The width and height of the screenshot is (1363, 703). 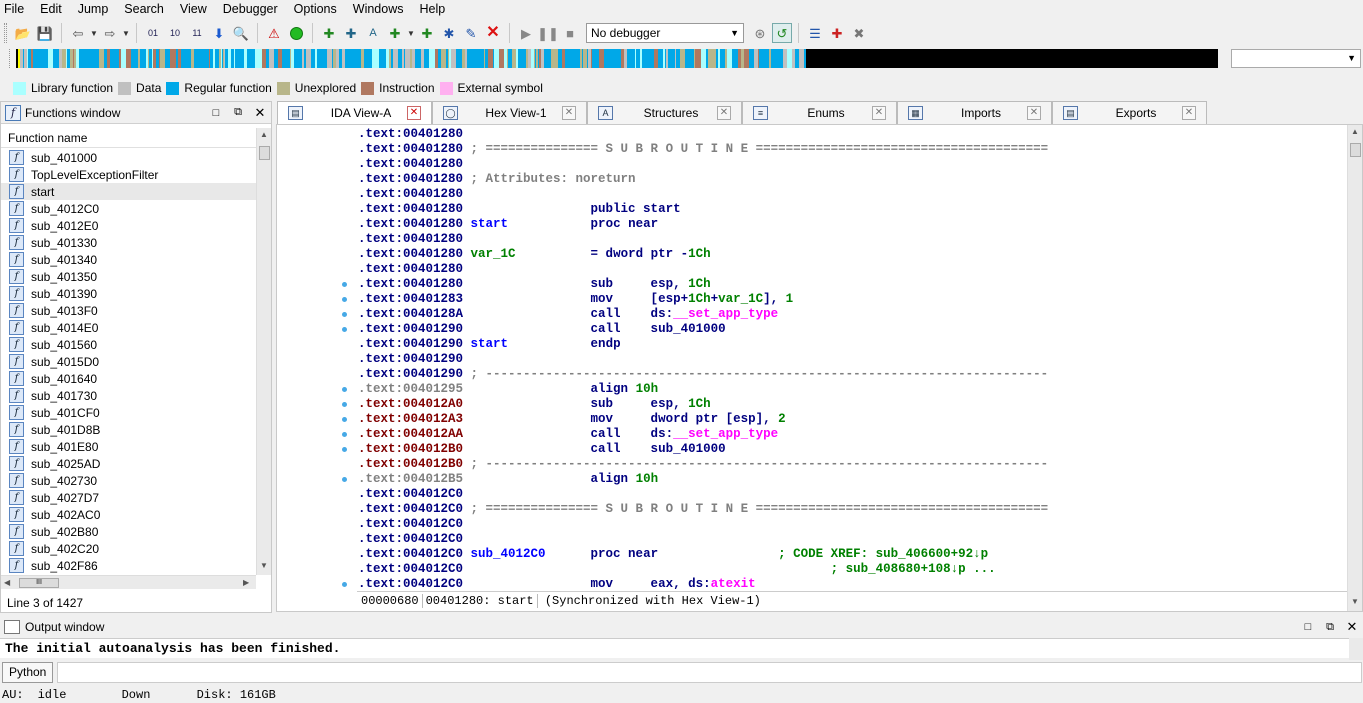 What do you see at coordinates (850, 329) in the screenshot?
I see `disassembly-line: .text:00401290 call sub_401000` at bounding box center [850, 329].